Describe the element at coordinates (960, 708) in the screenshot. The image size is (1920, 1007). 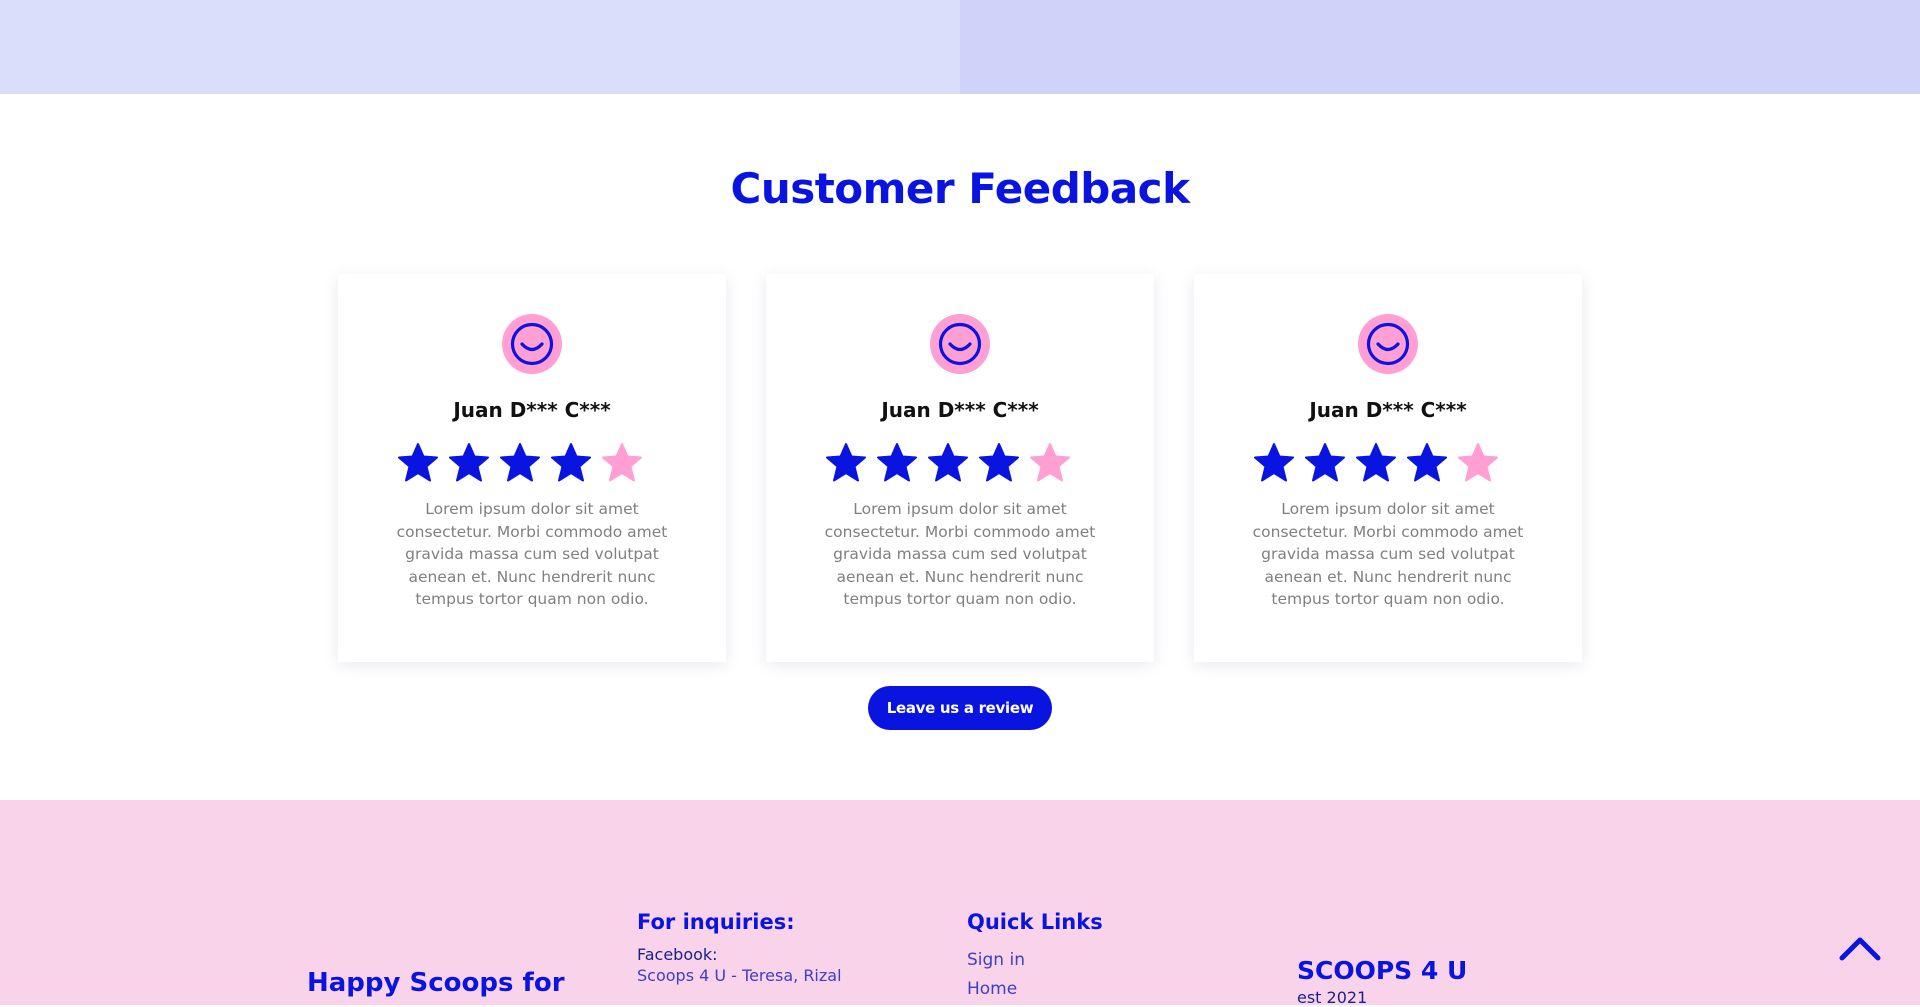
I see `leave-review-button: Leave us a review` at that location.